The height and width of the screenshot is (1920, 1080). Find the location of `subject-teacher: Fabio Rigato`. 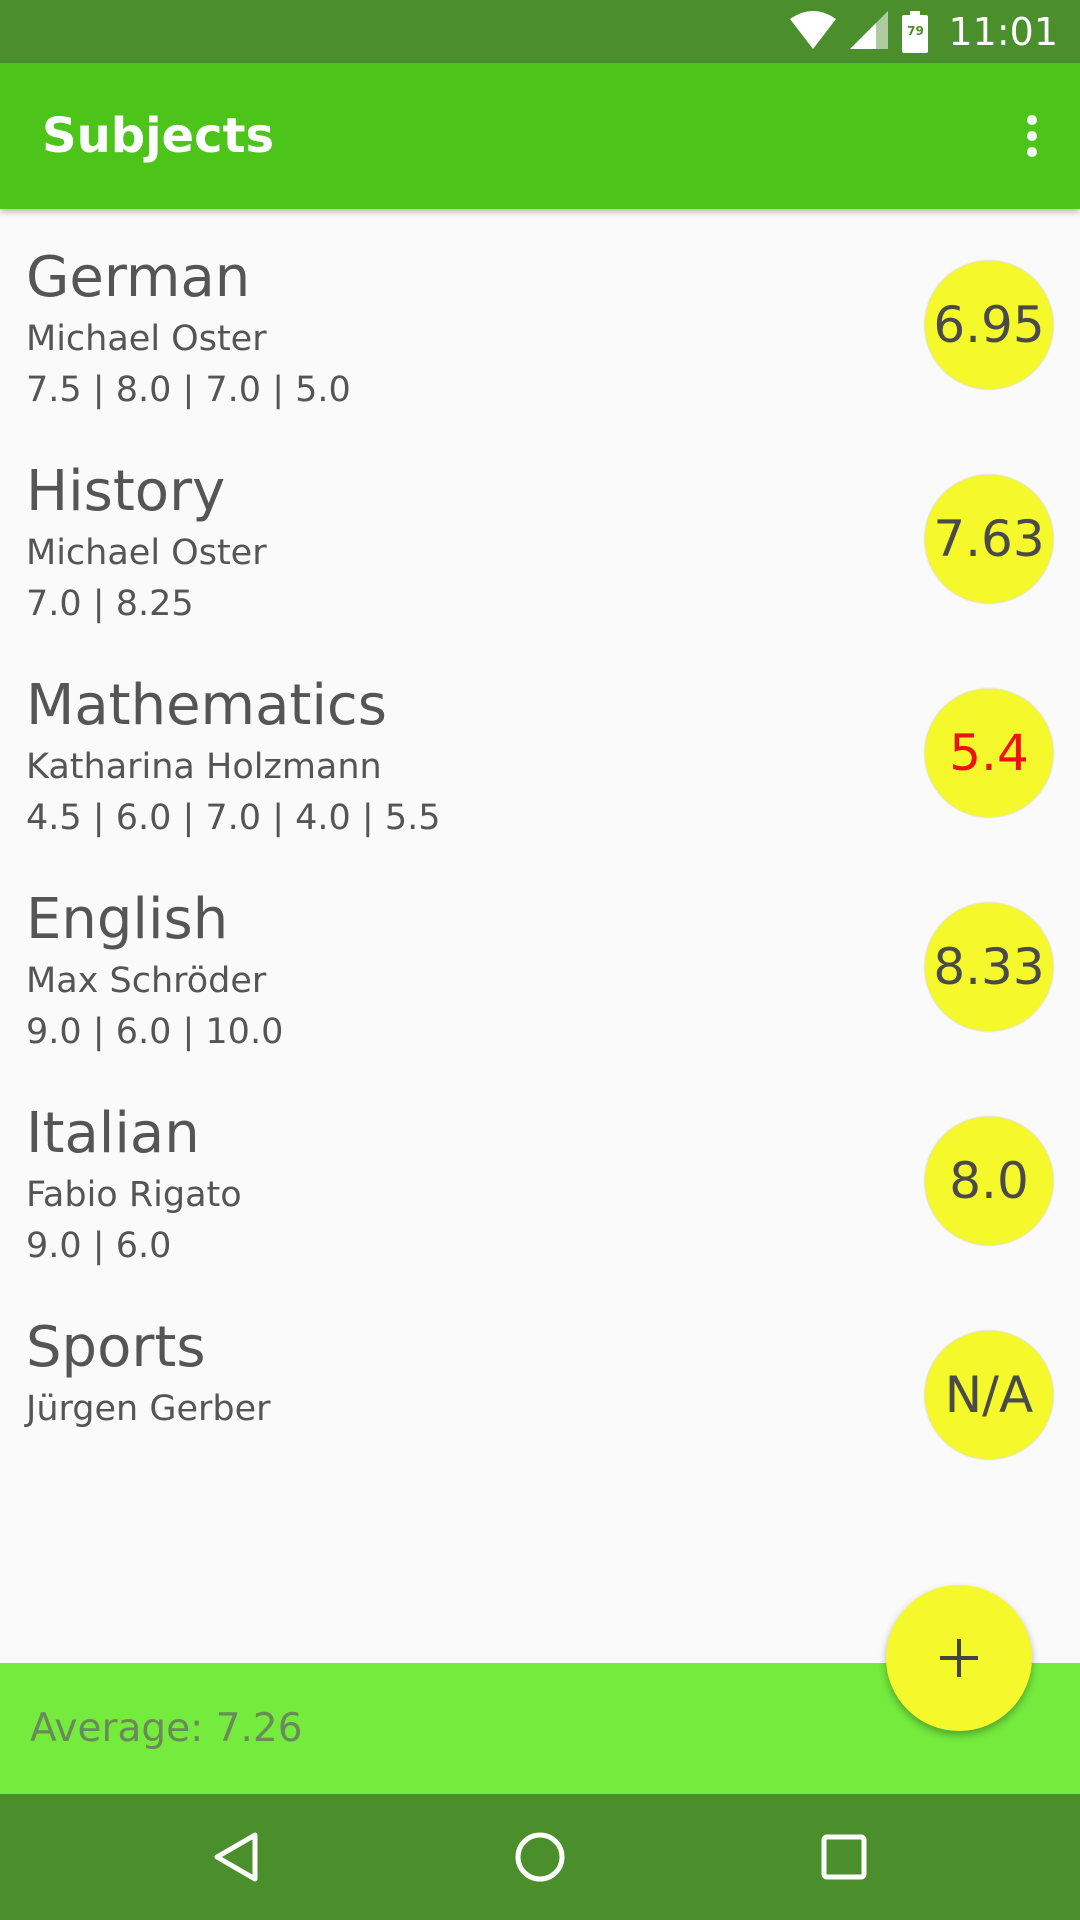

subject-teacher: Fabio Rigato is located at coordinates (134, 1195).